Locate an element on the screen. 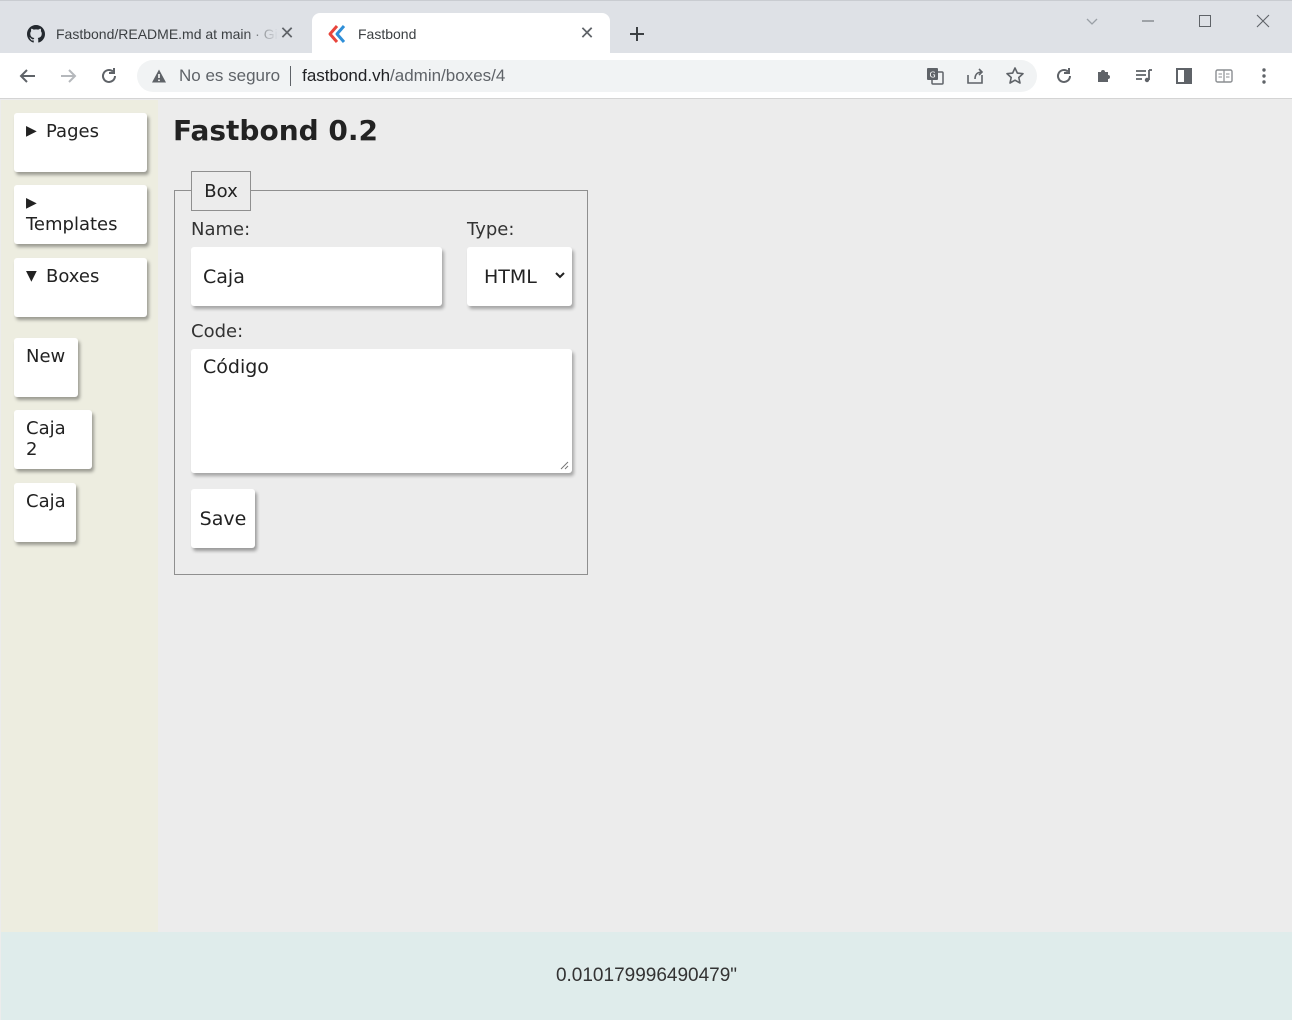  maximize-icon is located at coordinates (1205, 21).